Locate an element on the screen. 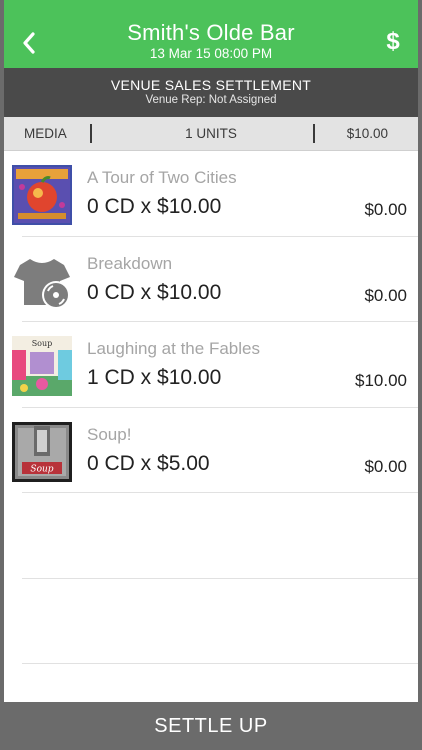 Image resolution: width=422 pixels, height=750 pixels. album-cover-tour is located at coordinates (42, 195).